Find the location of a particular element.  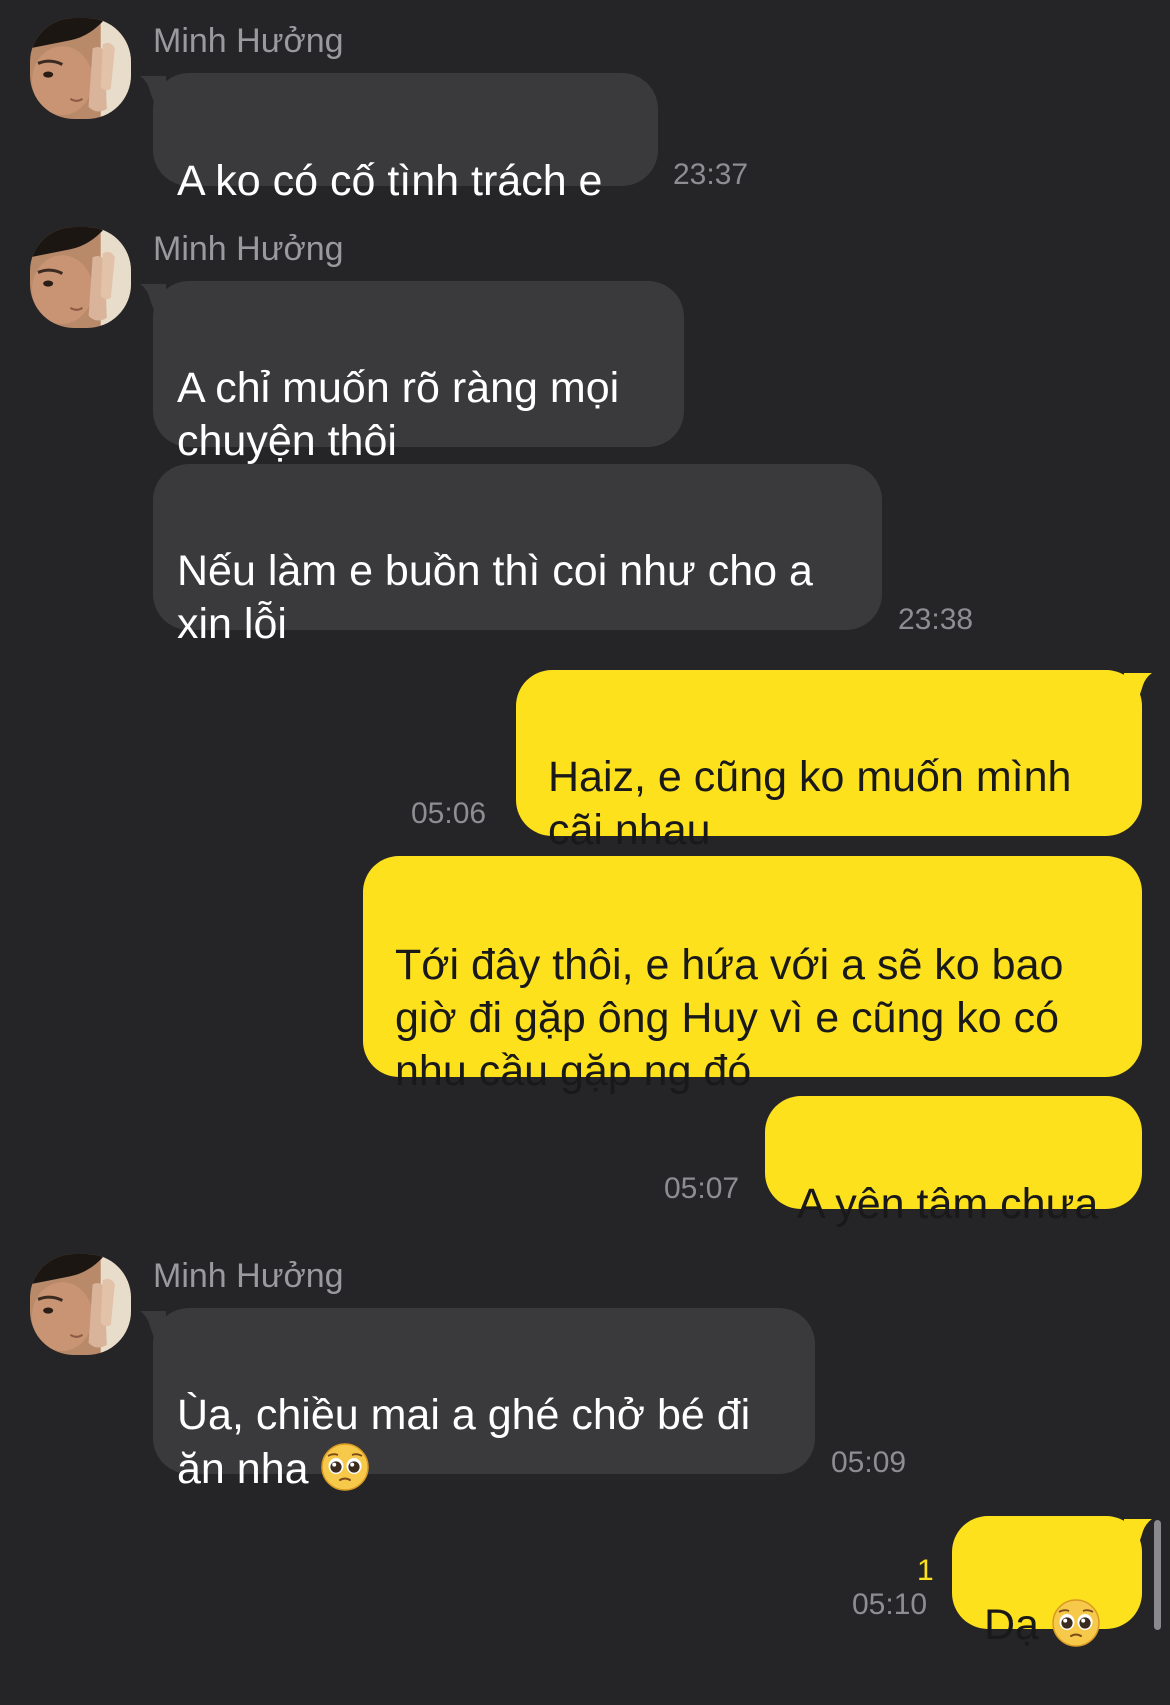

message-bubble-incoming: Nếu làm e buồn thì coi như cho a xin lỗi is located at coordinates (517, 556).